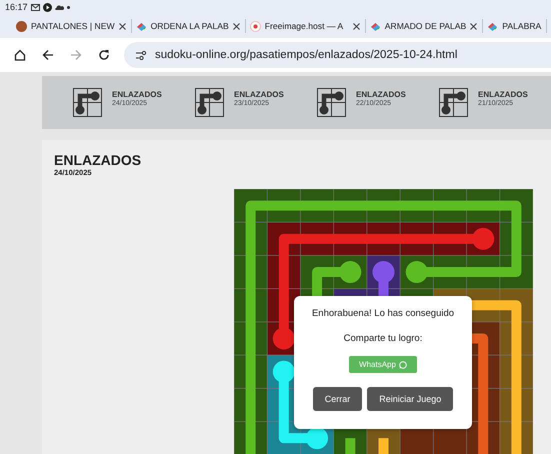 The height and width of the screenshot is (454, 551). What do you see at coordinates (47, 7) in the screenshot?
I see `play-icon` at bounding box center [47, 7].